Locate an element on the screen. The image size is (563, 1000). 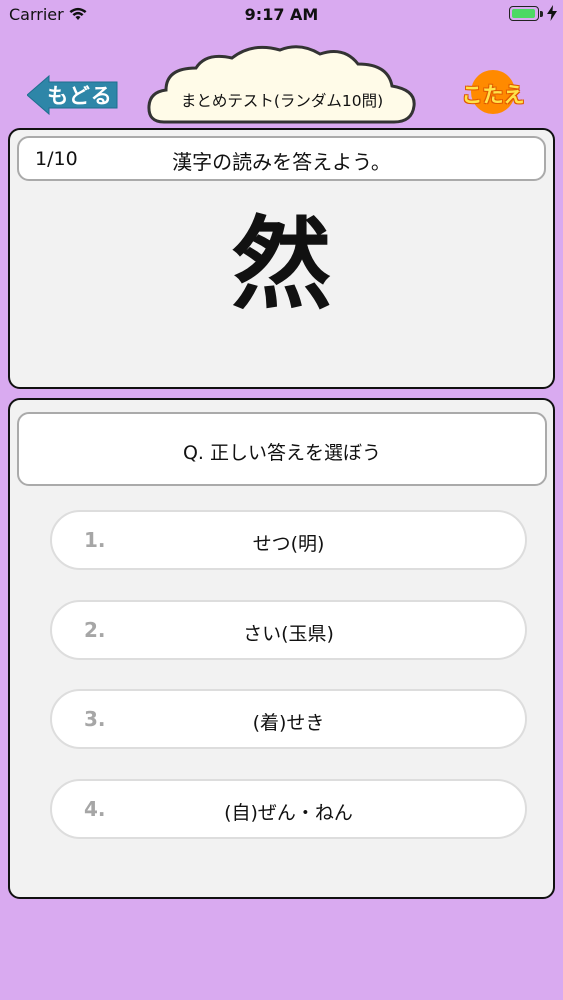
back-button: もどる is located at coordinates (73, 95).